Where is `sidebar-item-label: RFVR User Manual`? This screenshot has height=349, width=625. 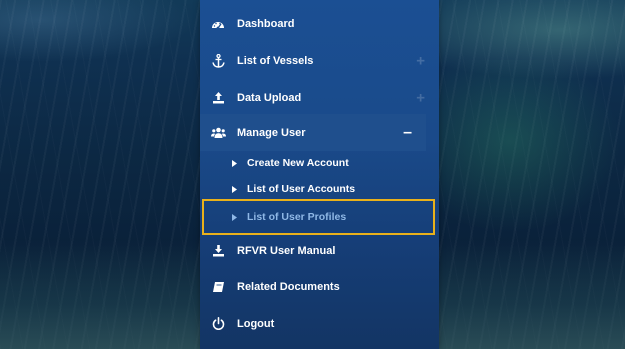 sidebar-item-label: RFVR User Manual is located at coordinates (286, 250).